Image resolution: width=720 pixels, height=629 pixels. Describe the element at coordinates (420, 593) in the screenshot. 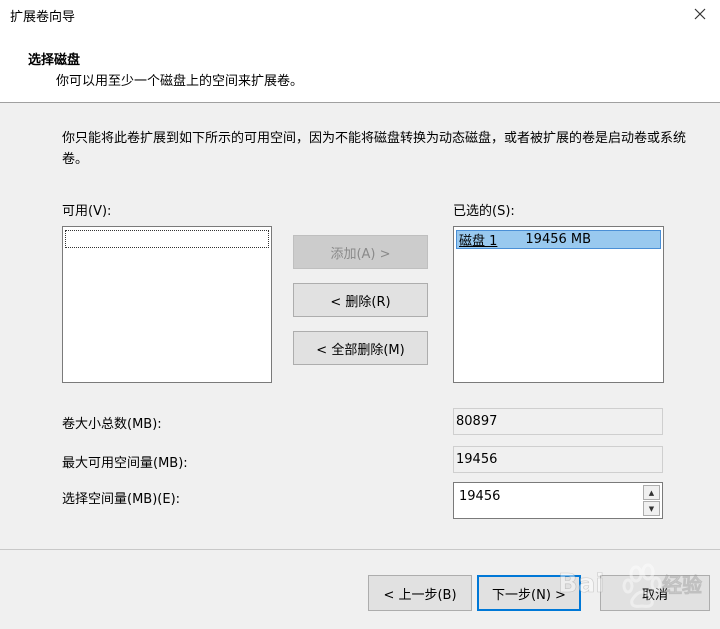

I see `back-button: < 上一步(B)` at that location.